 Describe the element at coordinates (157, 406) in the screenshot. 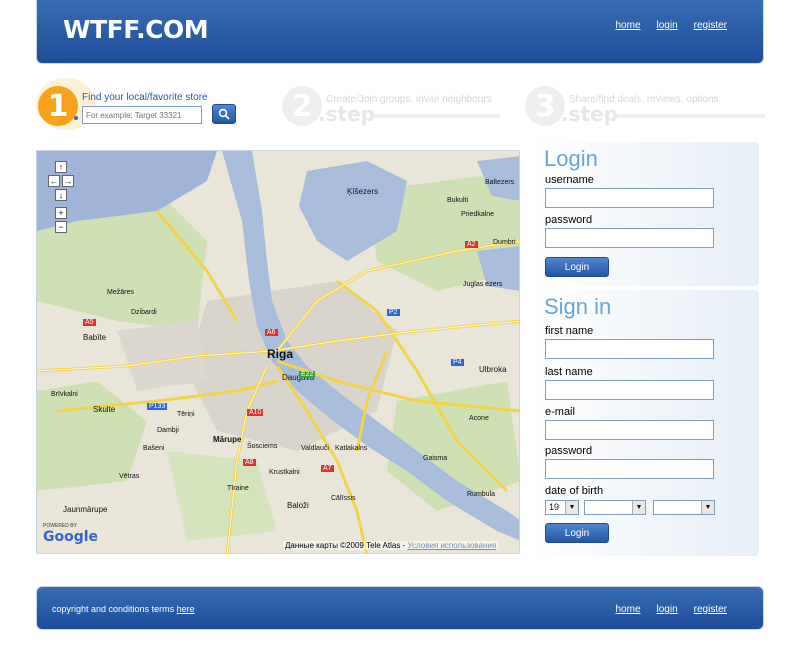

I see `road-shield-p133: P133` at that location.